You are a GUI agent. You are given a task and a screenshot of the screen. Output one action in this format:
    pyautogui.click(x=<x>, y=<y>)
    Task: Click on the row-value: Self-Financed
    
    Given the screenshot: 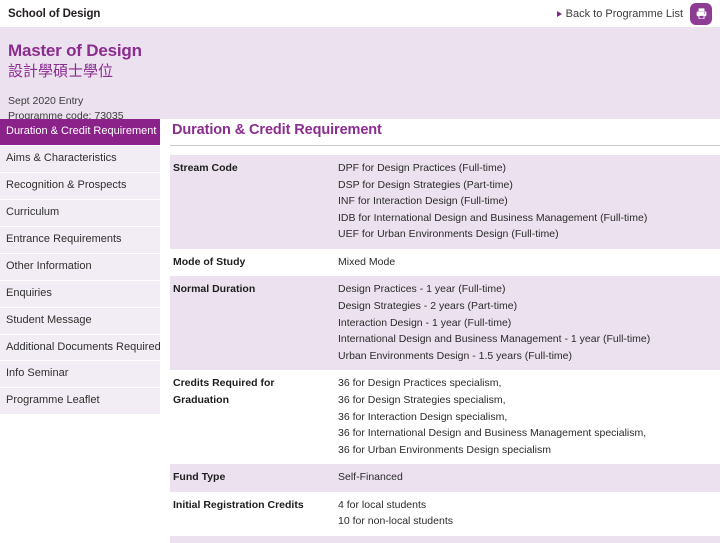 What is the action you would take?
    pyautogui.click(x=529, y=478)
    